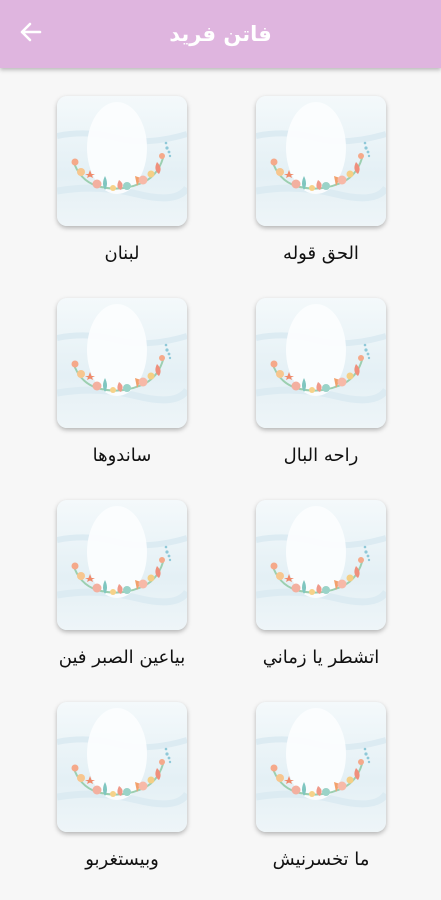  I want to click on back-button, so click(31, 34).